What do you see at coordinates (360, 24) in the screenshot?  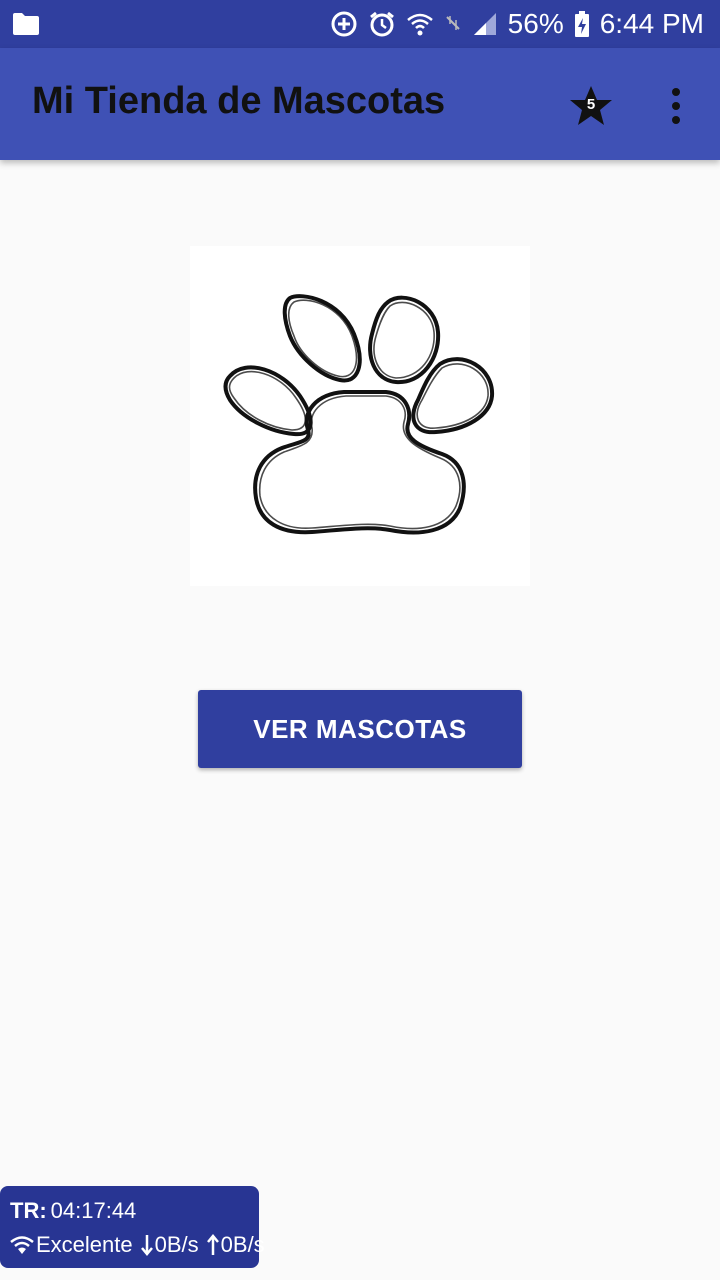 I see `status-bar: 56% 6:44 PM` at bounding box center [360, 24].